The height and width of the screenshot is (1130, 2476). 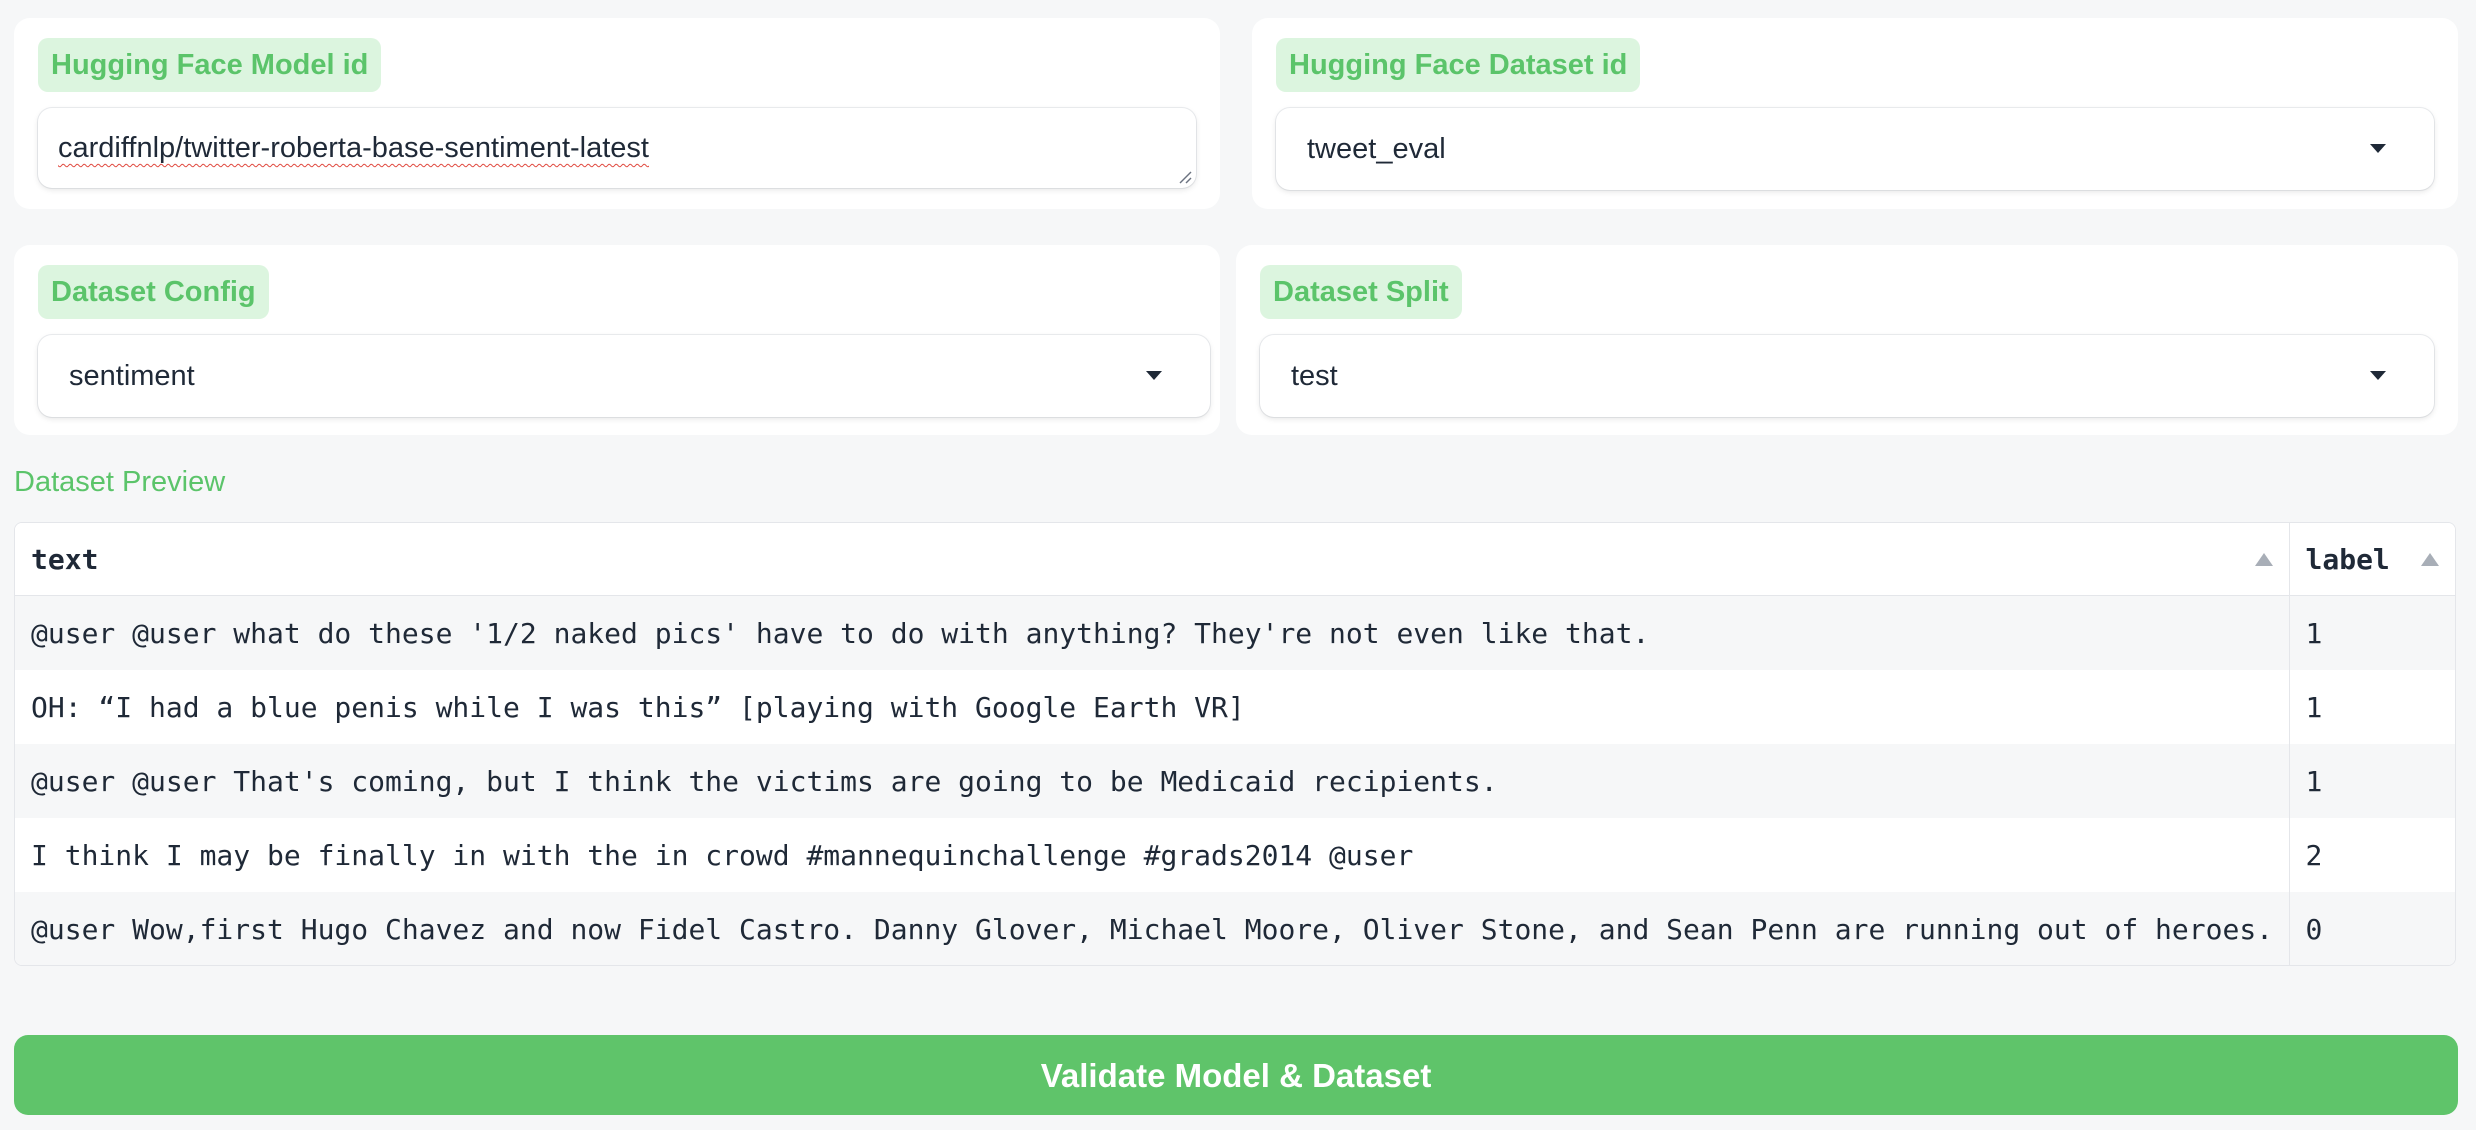 What do you see at coordinates (120, 482) in the screenshot?
I see `dataset-preview-title: Dataset Preview` at bounding box center [120, 482].